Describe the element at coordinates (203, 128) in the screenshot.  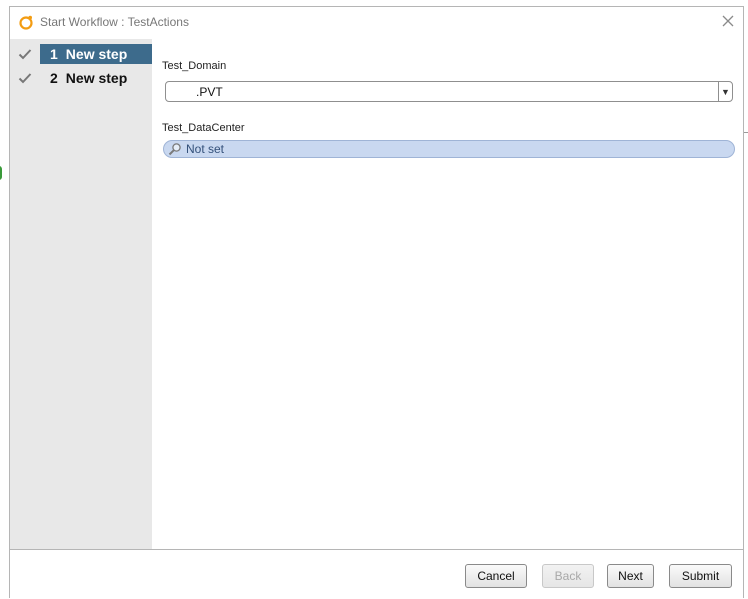
I see `datacenter-label: Test_DataCenter` at that location.